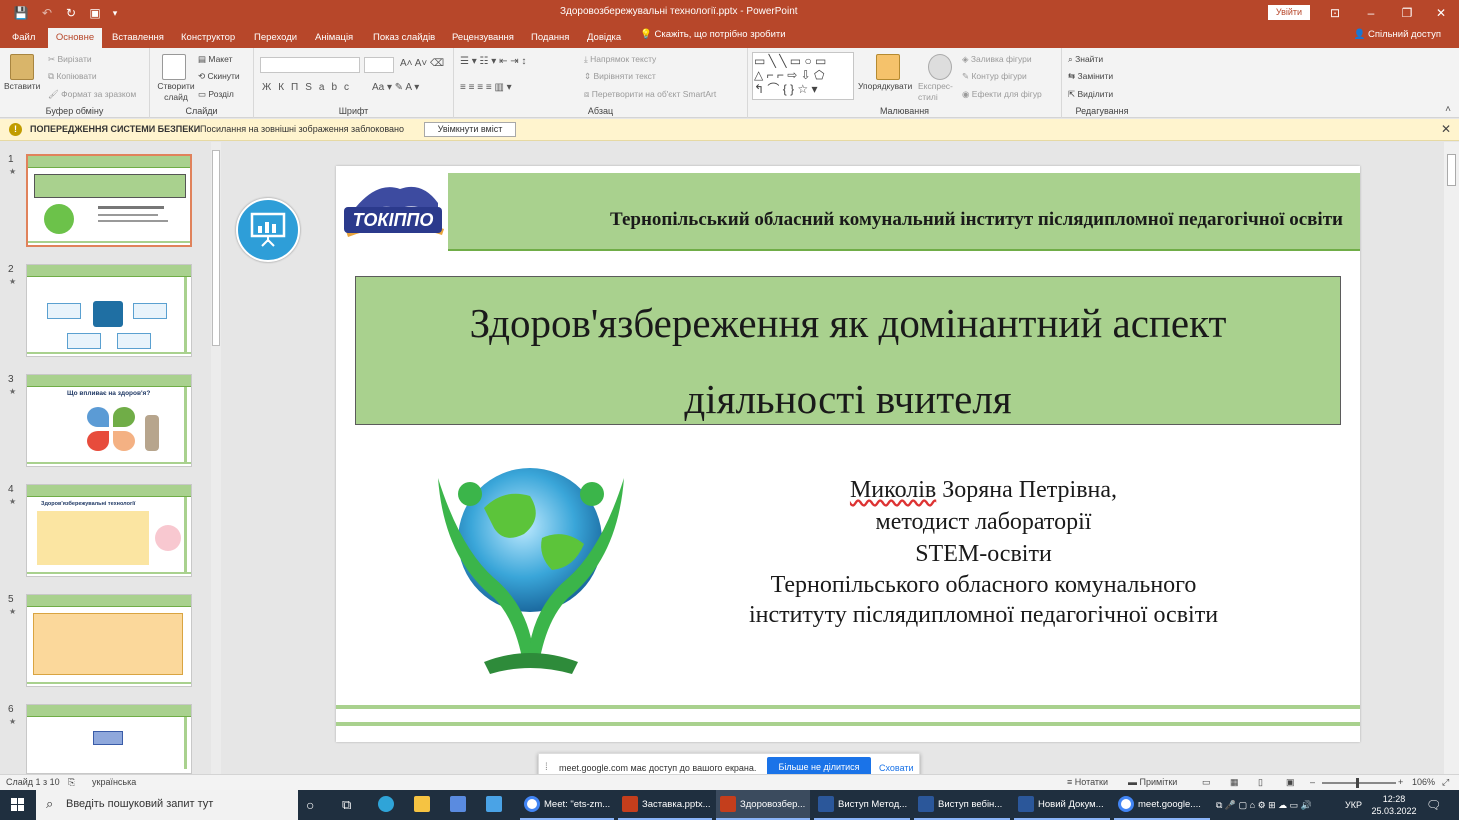 This screenshot has height=820, width=1459. What do you see at coordinates (1264, 805) in the screenshot?
I see `tray-icons: ⧉ 🎤 ▢ ⌂ ⚙ ⊞ ☁ ▭ 🔊` at bounding box center [1264, 805].